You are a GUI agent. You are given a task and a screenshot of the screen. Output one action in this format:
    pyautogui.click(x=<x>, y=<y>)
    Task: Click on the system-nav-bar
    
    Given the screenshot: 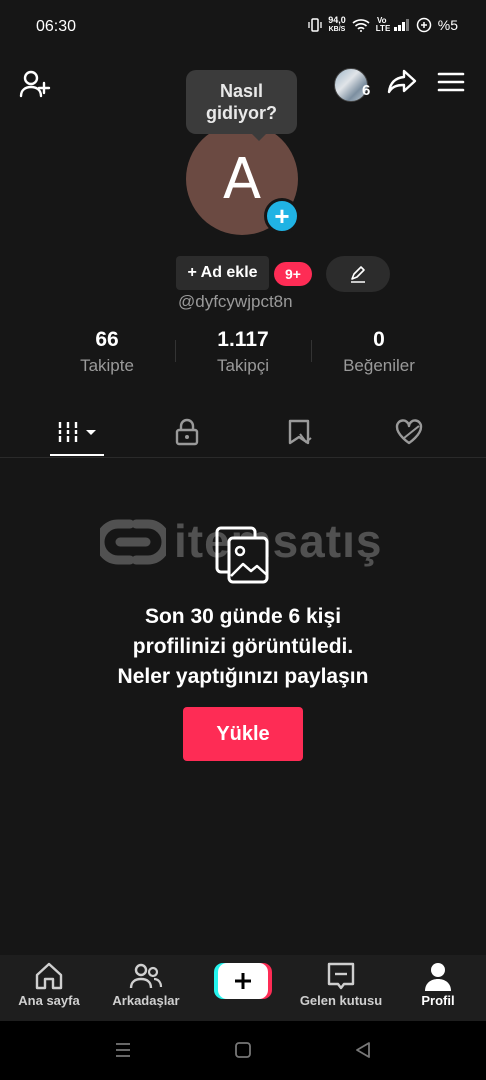 What is the action you would take?
    pyautogui.click(x=243, y=1050)
    